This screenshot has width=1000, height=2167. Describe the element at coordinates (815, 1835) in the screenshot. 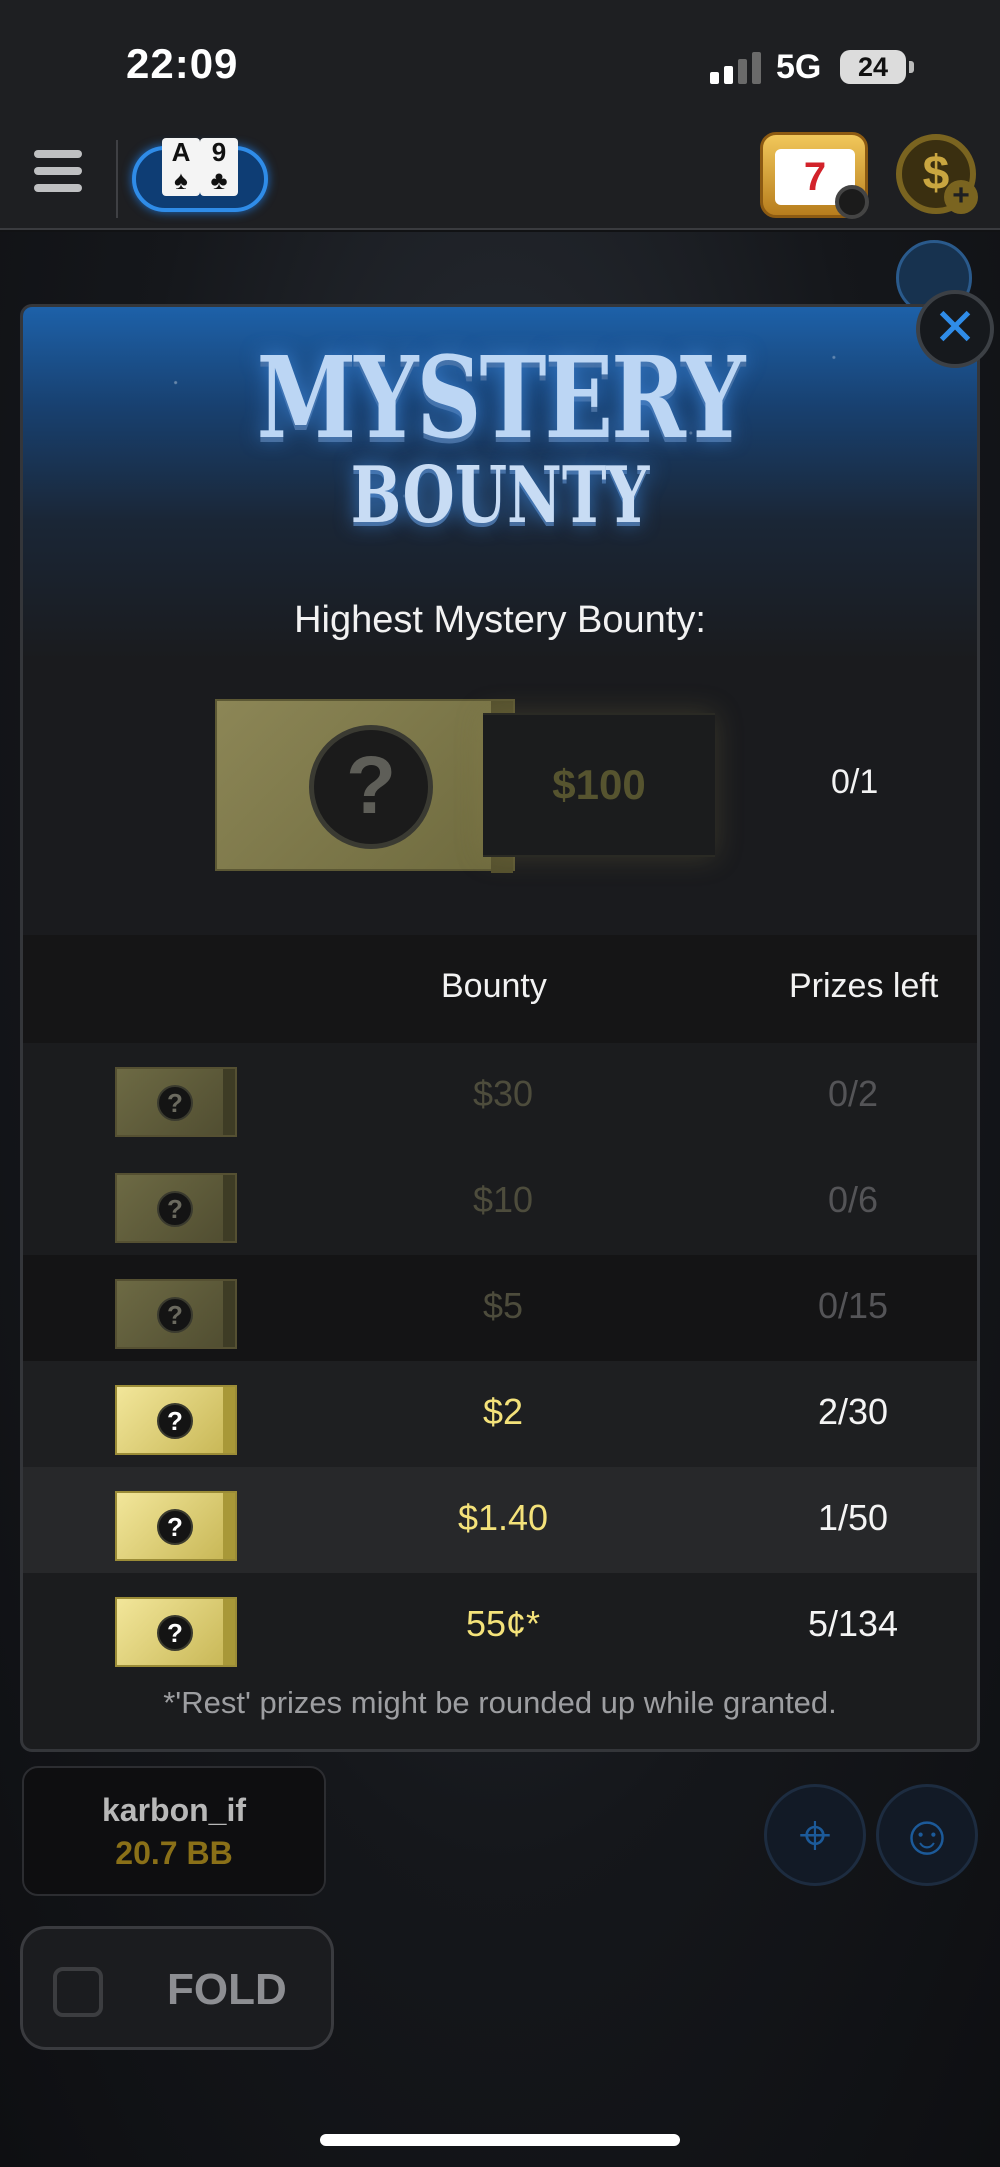

I see `crosshair-icon: ⌖` at that location.